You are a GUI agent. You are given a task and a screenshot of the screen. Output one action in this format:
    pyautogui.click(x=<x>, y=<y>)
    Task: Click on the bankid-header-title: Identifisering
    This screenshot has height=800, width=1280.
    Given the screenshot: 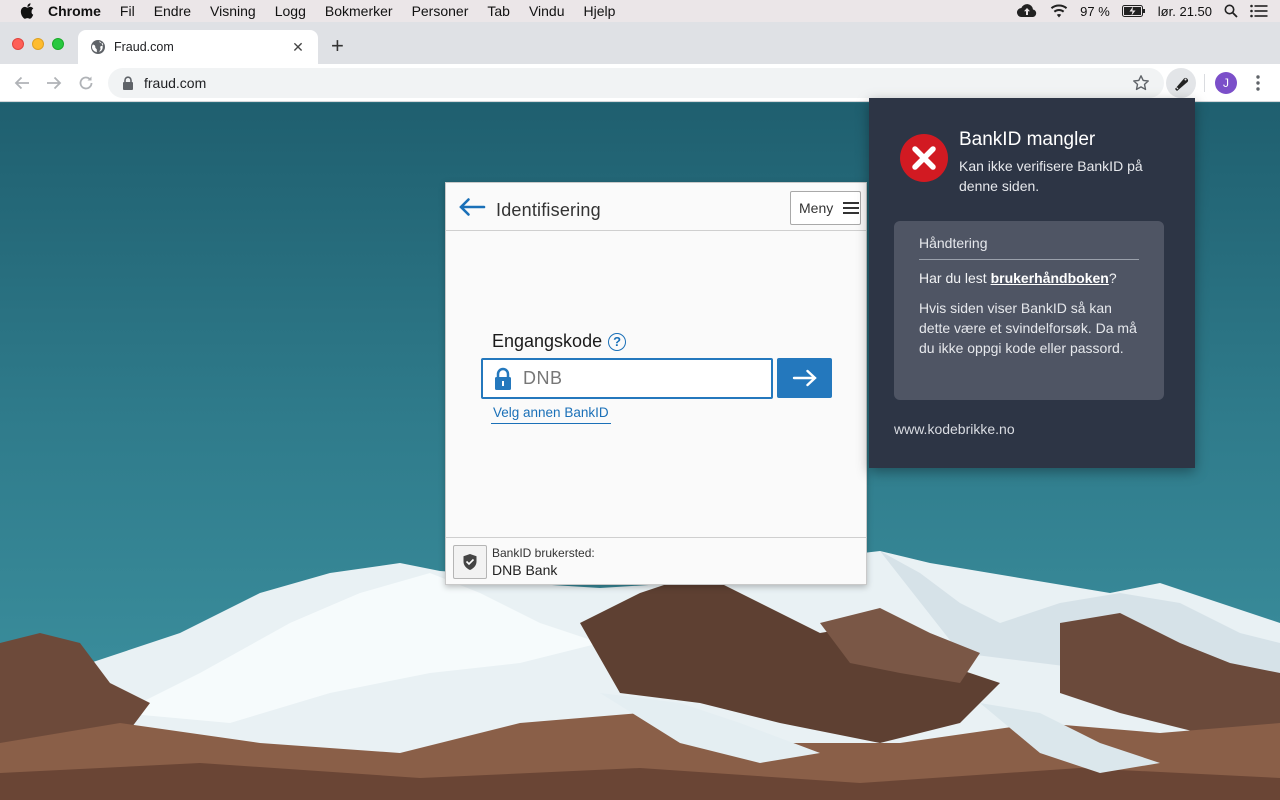 What is the action you would take?
    pyautogui.click(x=548, y=210)
    